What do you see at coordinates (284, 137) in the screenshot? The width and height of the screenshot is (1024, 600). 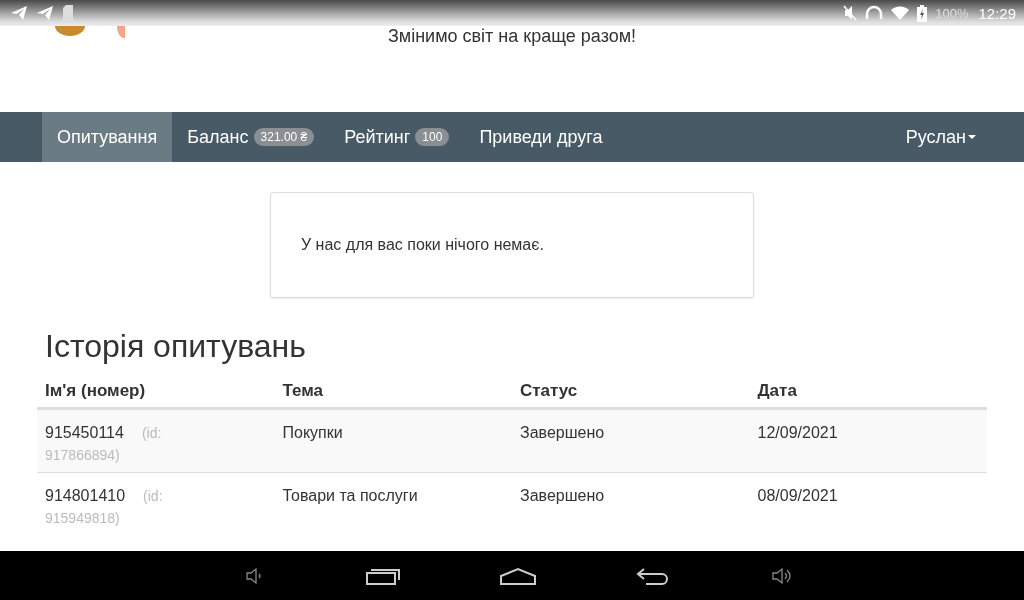 I see `count-badge: 321.00 ₴` at bounding box center [284, 137].